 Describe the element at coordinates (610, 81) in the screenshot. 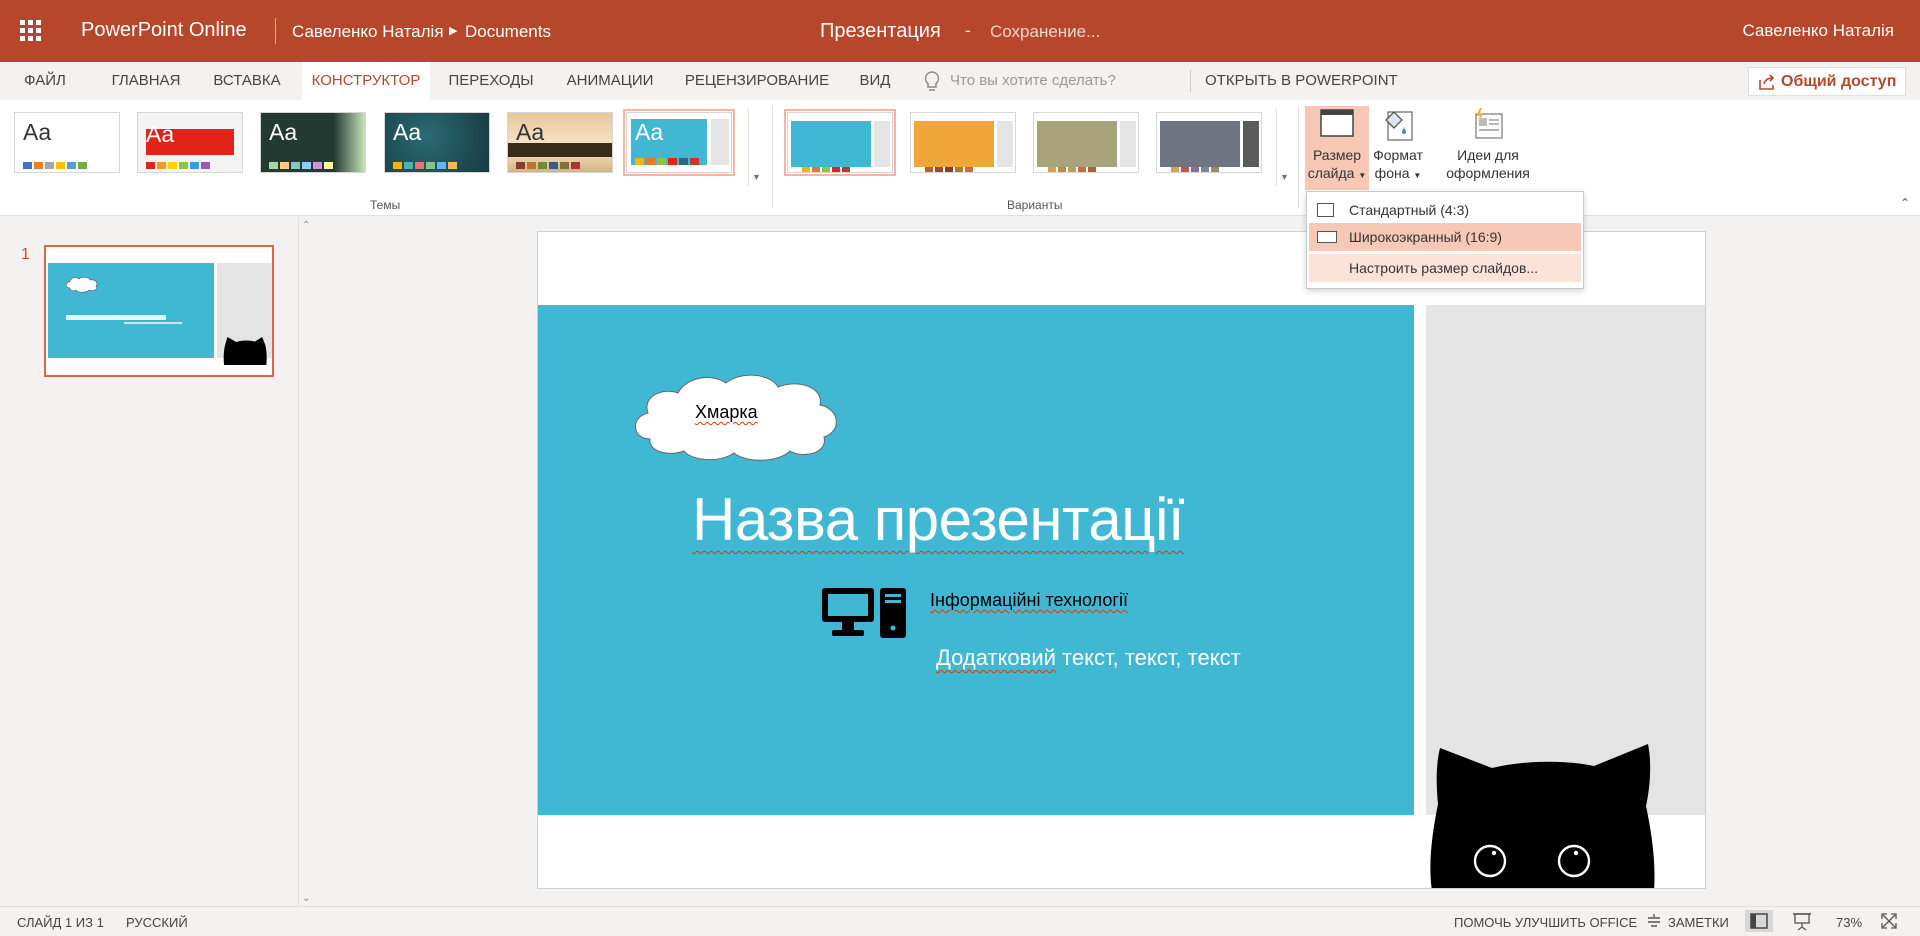

I see `tab-animations: АНИМАЦИИ` at that location.